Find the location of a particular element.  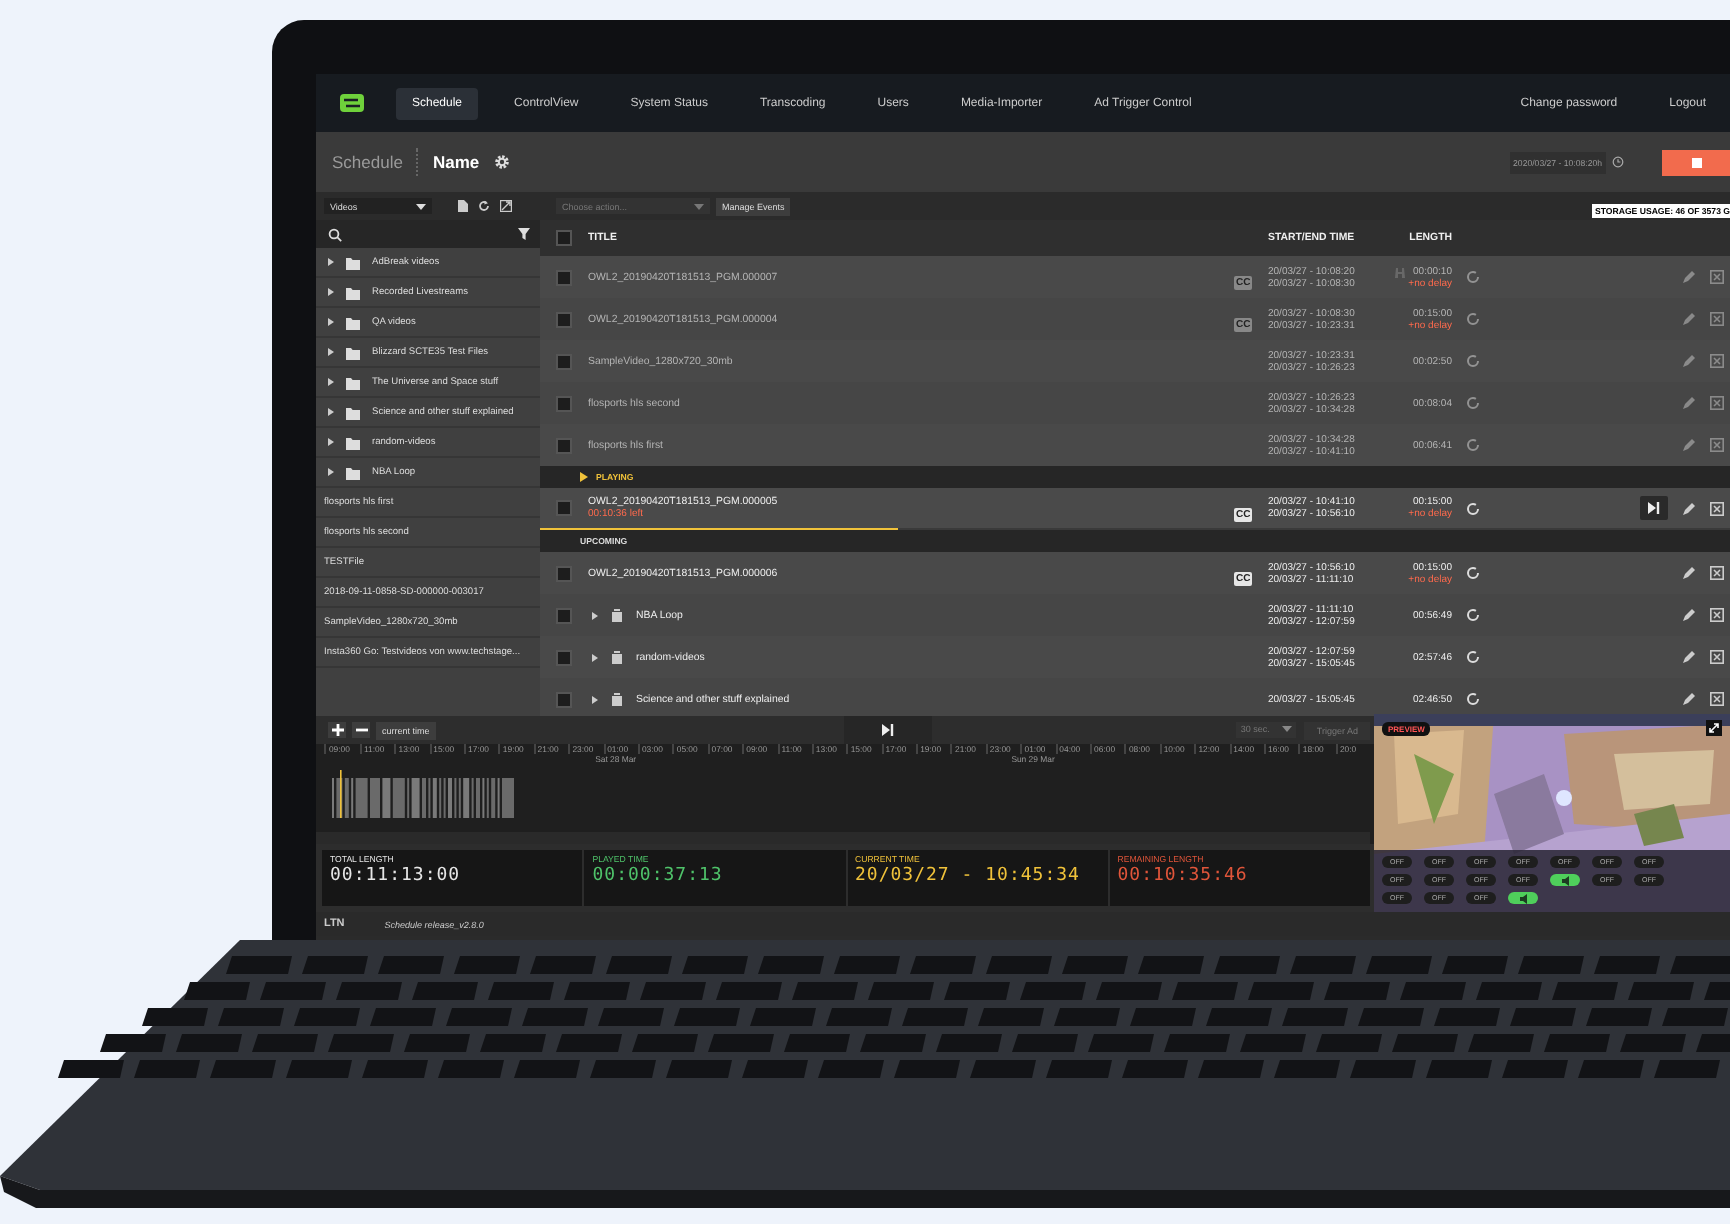

stop-button is located at coordinates (1696, 162).